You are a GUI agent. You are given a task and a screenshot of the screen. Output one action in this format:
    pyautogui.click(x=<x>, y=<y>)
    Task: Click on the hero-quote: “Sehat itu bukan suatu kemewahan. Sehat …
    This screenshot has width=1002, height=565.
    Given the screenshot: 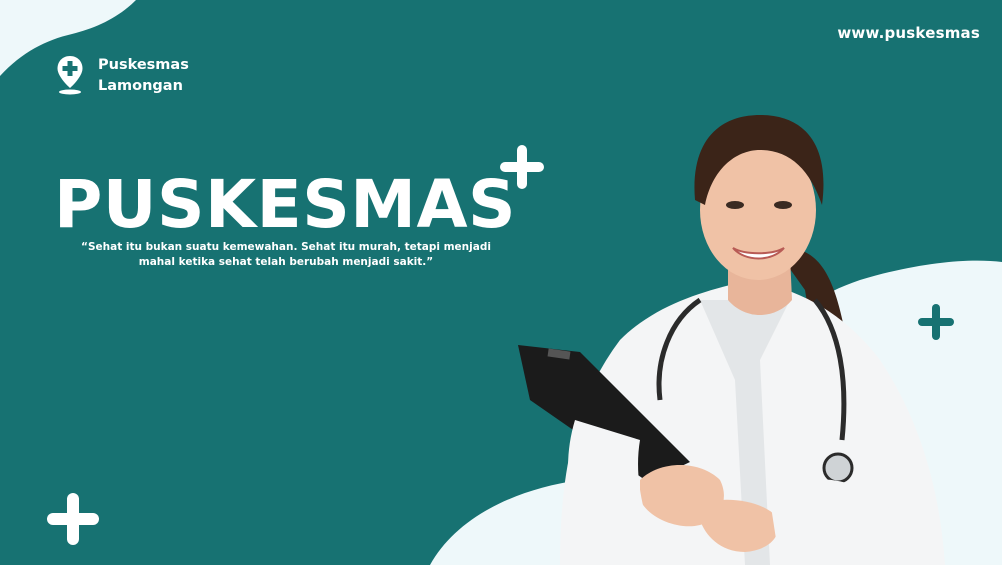 What is the action you would take?
    pyautogui.click(x=286, y=254)
    